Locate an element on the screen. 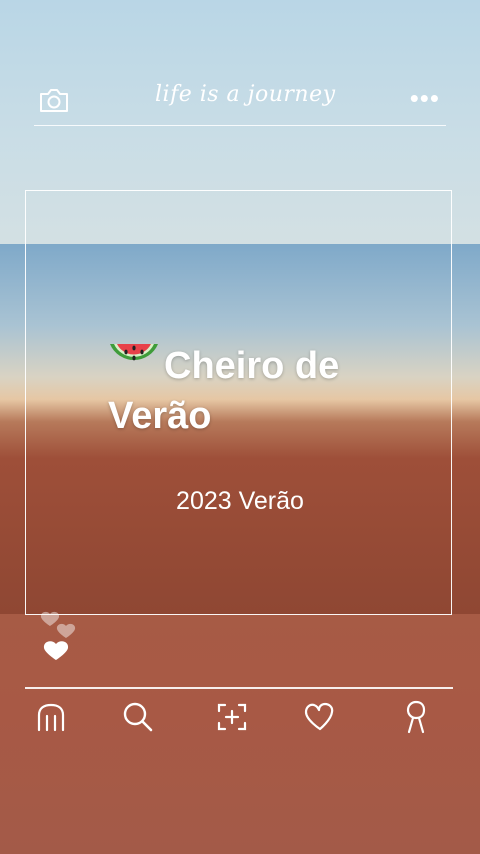 This screenshot has height=854, width=480. heart-icon is located at coordinates (320, 717).